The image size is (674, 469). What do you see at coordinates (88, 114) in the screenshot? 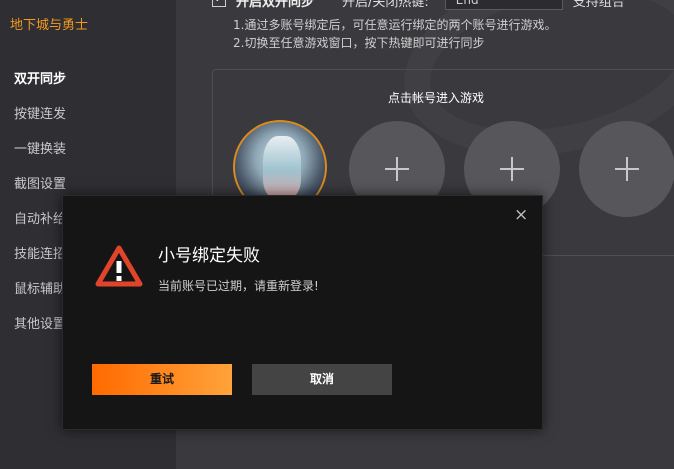
I see `sidebar-item-key-repeat: 按键连发` at bounding box center [88, 114].